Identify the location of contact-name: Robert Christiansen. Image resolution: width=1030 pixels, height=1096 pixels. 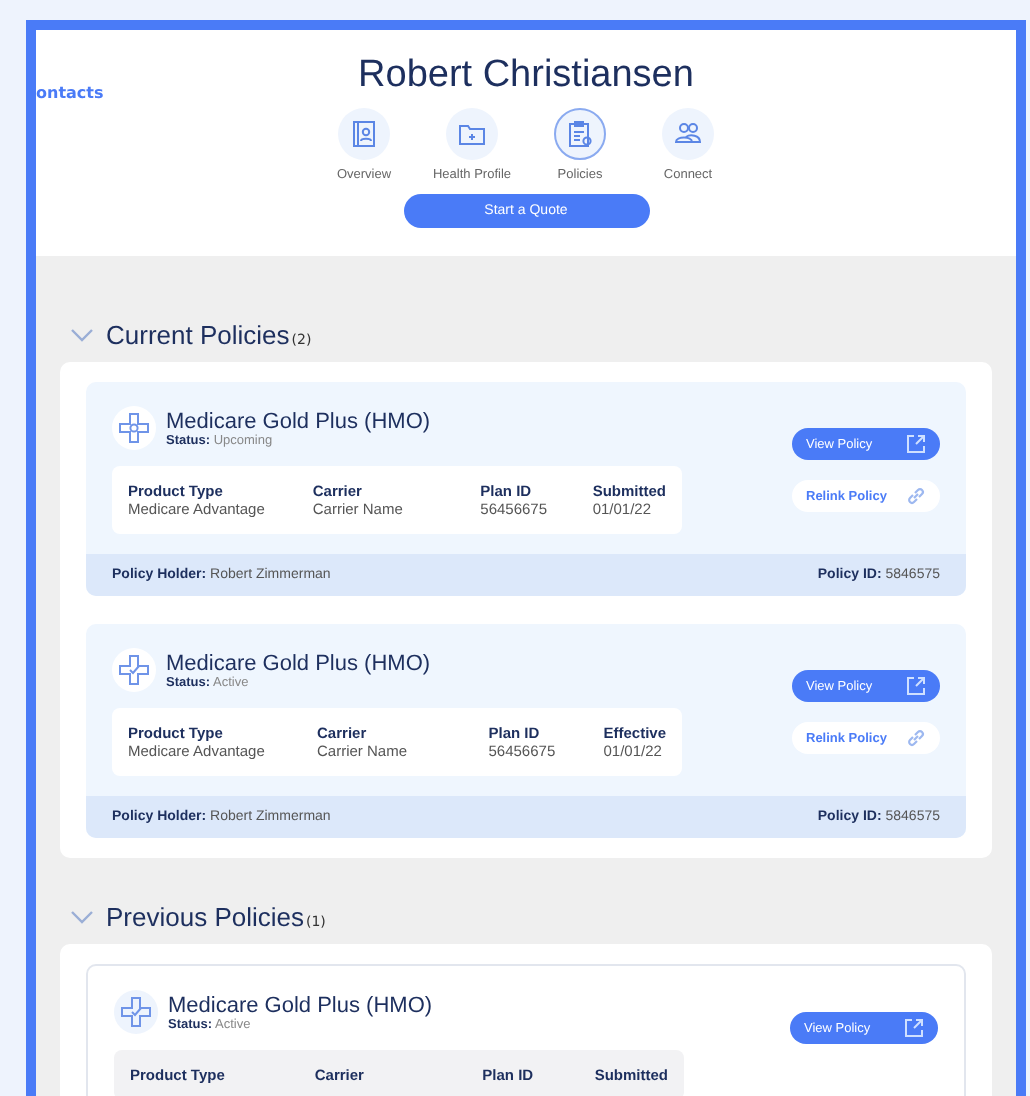
(526, 76).